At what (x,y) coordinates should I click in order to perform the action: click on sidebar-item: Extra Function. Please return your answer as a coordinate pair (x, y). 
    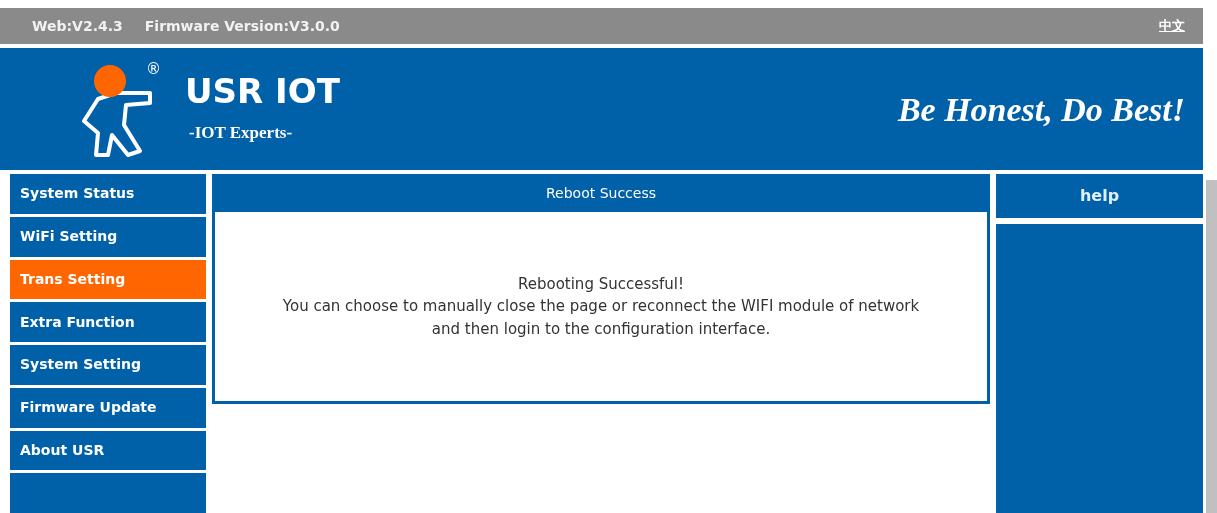
    Looking at the image, I should click on (108, 322).